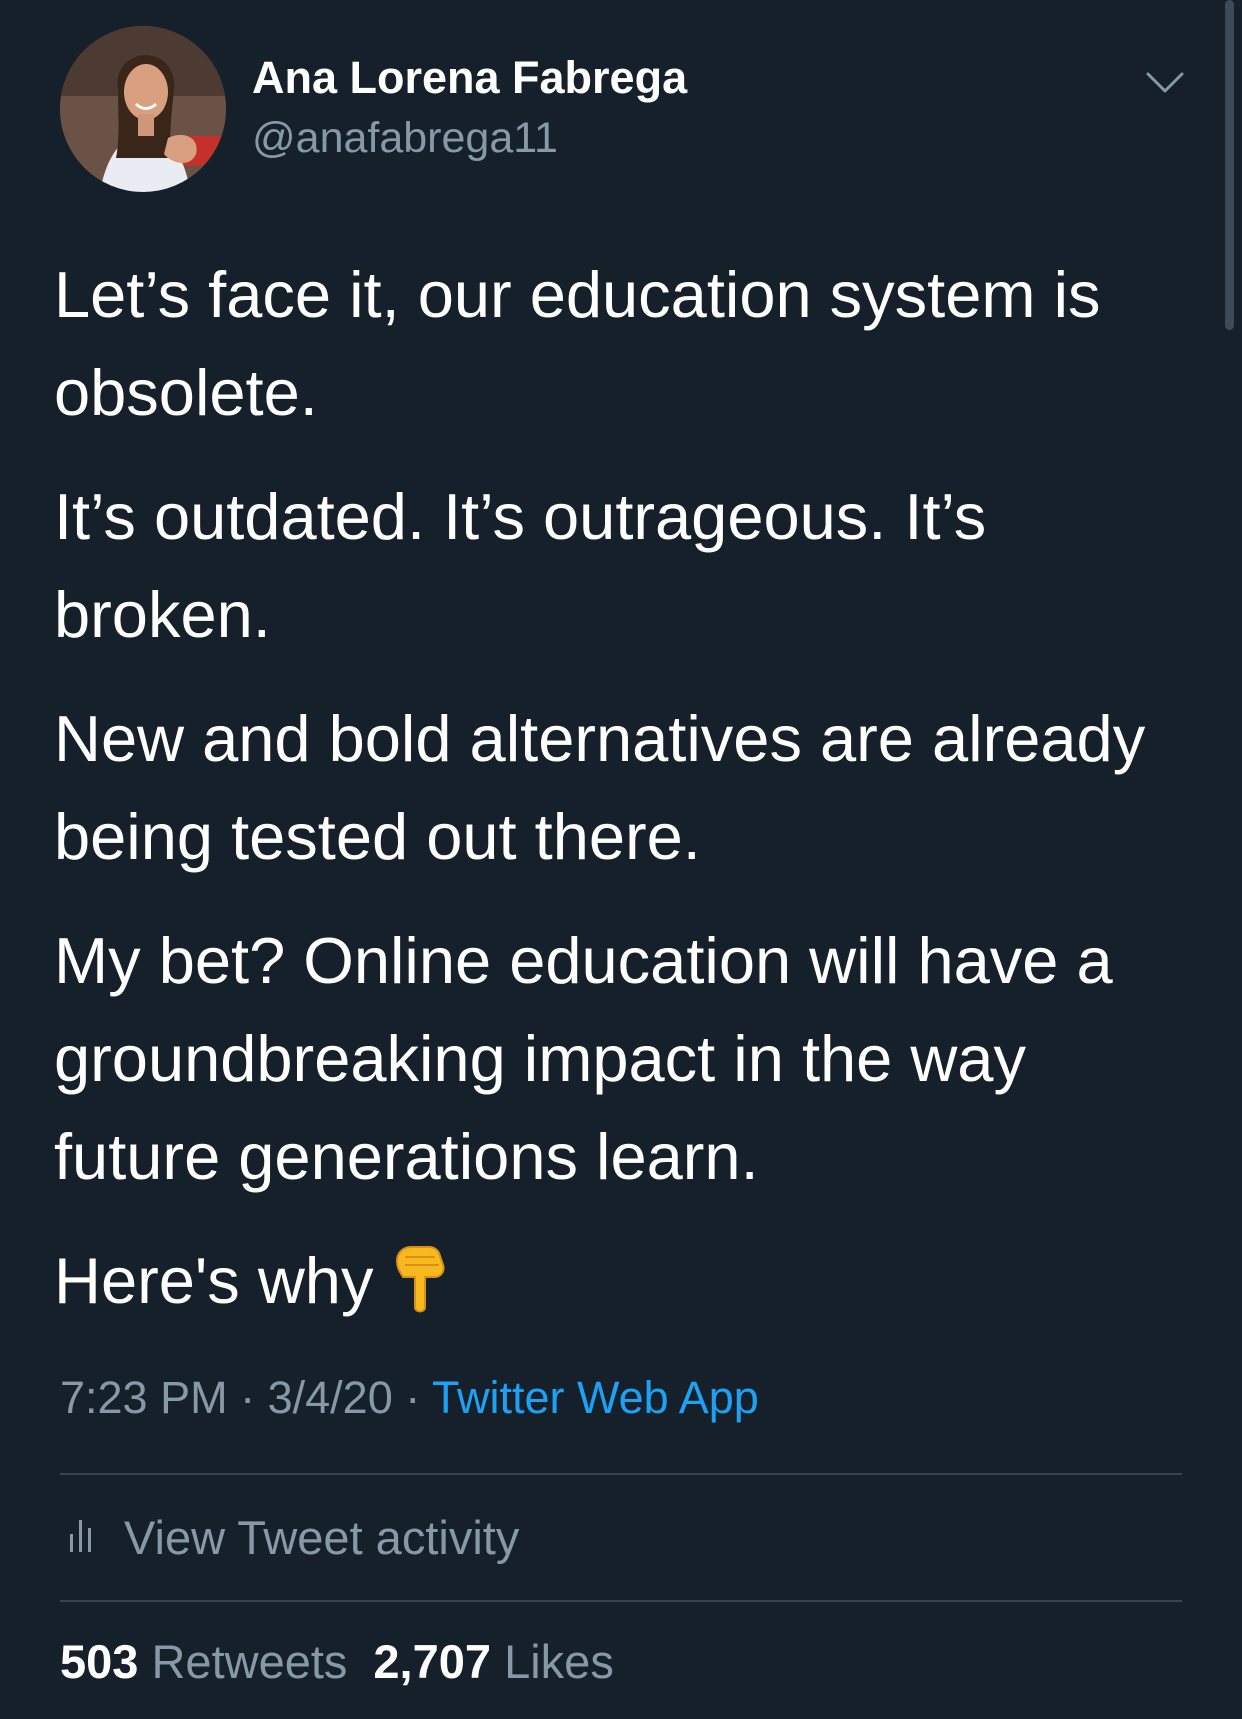  Describe the element at coordinates (432, 1661) in the screenshot. I see `likes-count: 2,707` at that location.